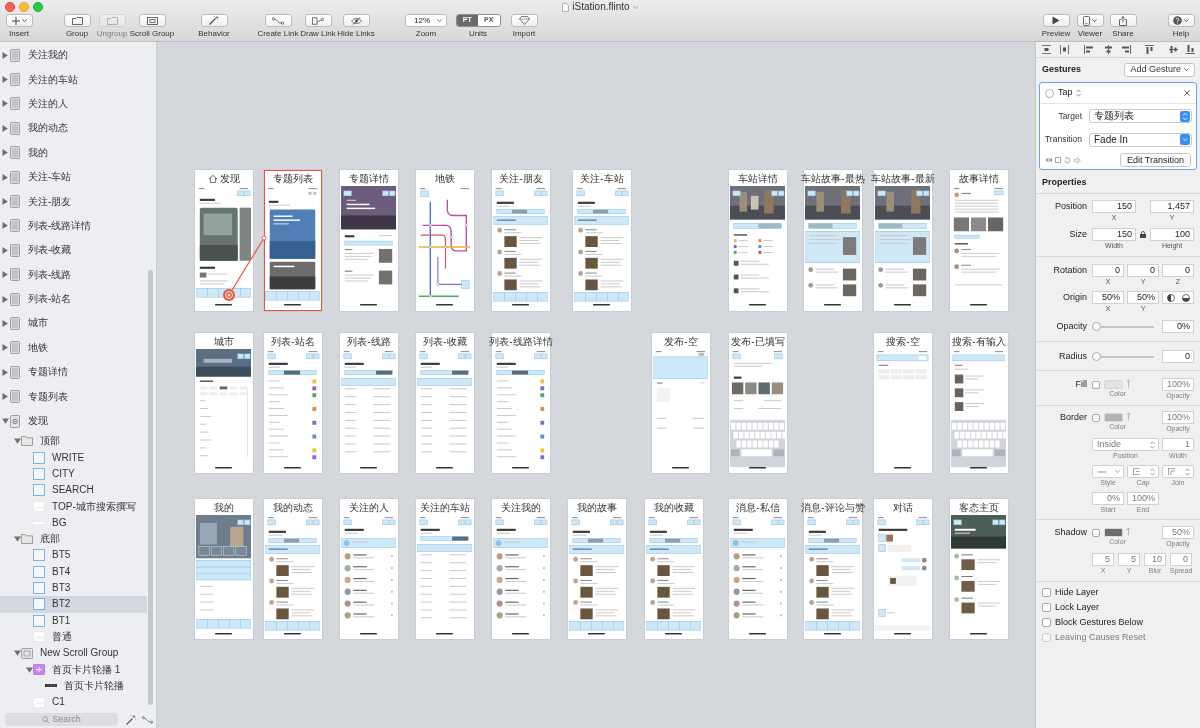  Describe the element at coordinates (1159, 69) in the screenshot. I see `add-gesture-button: Add Gesture` at that location.